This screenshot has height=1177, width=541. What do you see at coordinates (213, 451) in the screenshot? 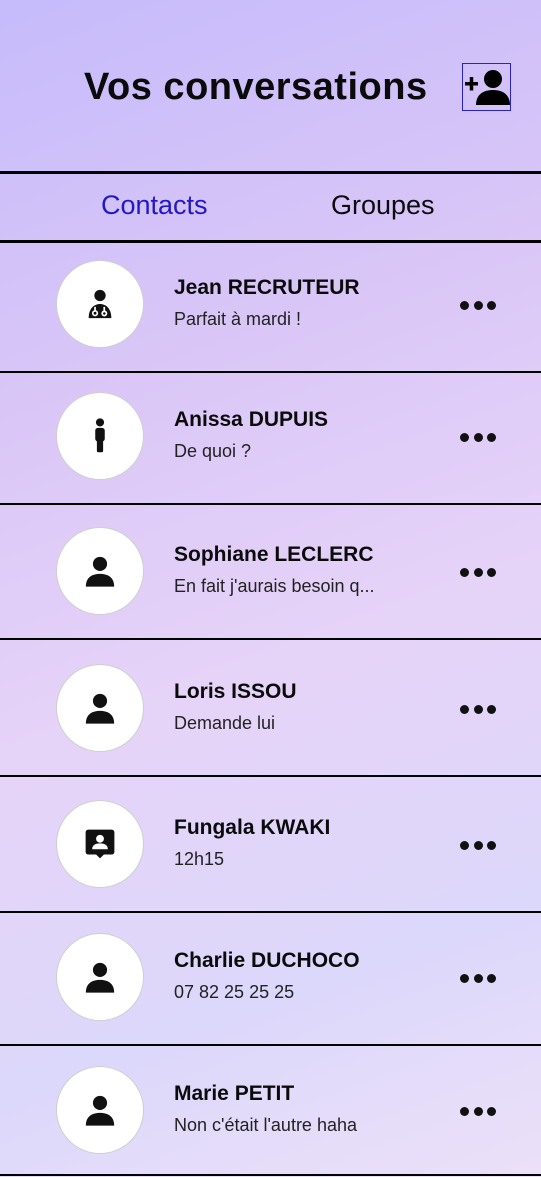
I see `last-message: De quoi ?` at bounding box center [213, 451].